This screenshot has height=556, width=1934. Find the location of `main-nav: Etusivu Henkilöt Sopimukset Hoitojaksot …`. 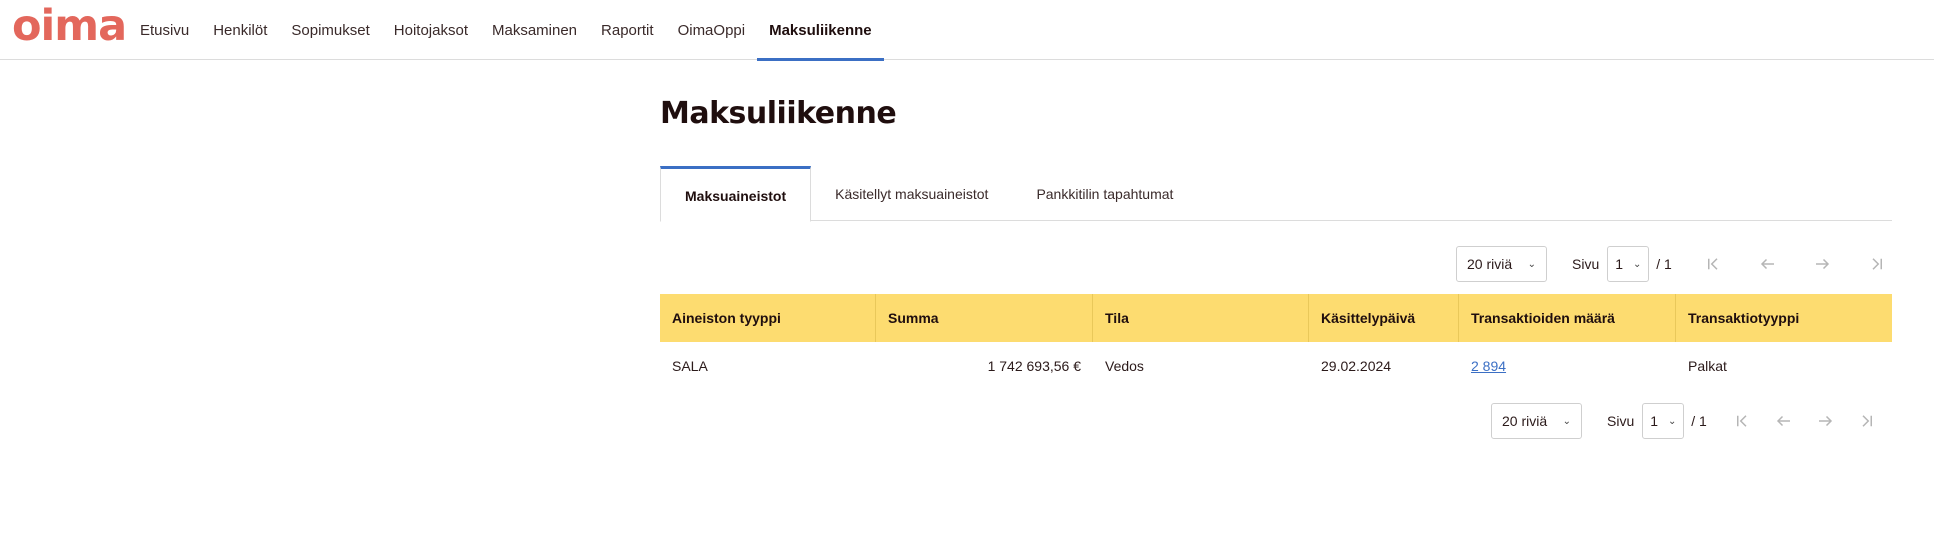

main-nav: Etusivu Henkilöt Sopimukset Hoitojaksot … is located at coordinates (506, 30).